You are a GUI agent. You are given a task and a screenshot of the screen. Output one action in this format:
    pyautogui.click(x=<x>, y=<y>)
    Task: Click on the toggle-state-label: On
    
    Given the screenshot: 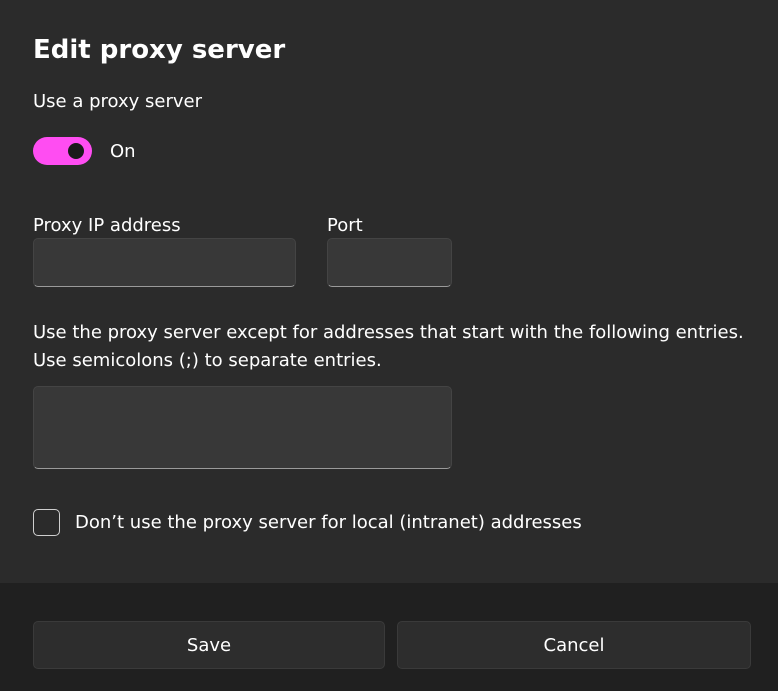 What is the action you would take?
    pyautogui.click(x=123, y=151)
    